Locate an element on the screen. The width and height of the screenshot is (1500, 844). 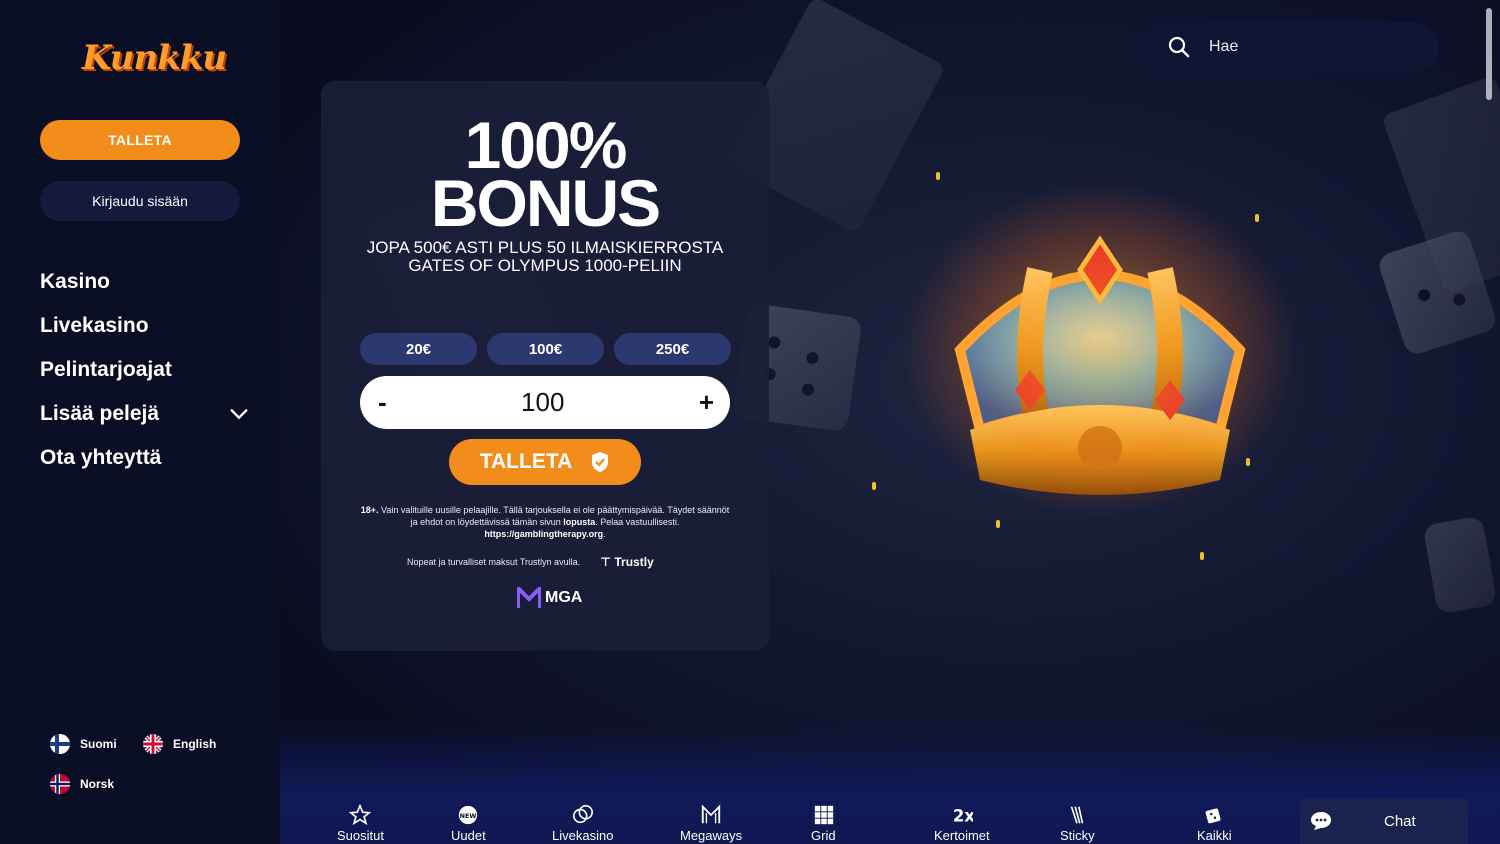
trustly-logo: ⊤ Trustly is located at coordinates (627, 562).